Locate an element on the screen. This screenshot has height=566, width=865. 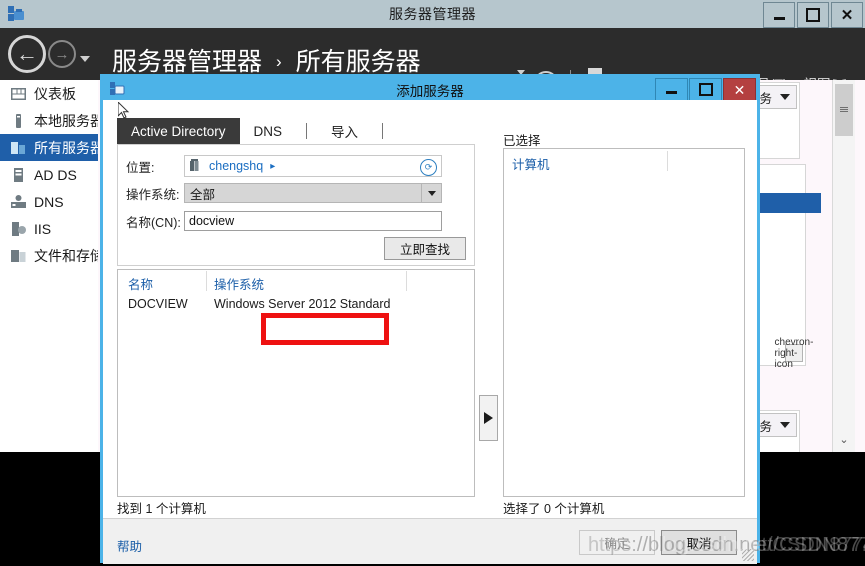
find-now-label: 立即查找 is located at coordinates (424, 250).